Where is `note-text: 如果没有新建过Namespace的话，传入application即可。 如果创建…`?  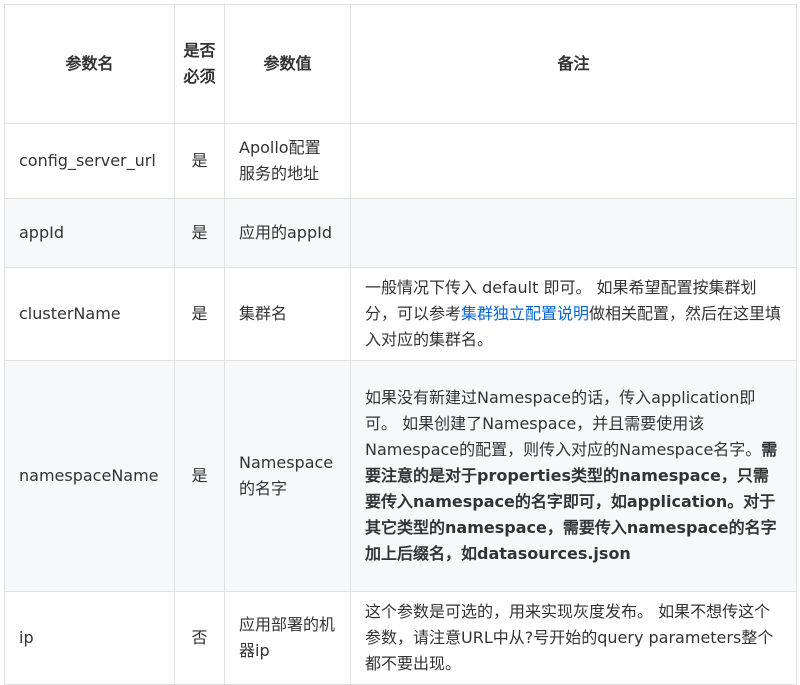 note-text: 如果没有新建过Namespace的话，传入application即可。 如果创建… is located at coordinates (563, 423).